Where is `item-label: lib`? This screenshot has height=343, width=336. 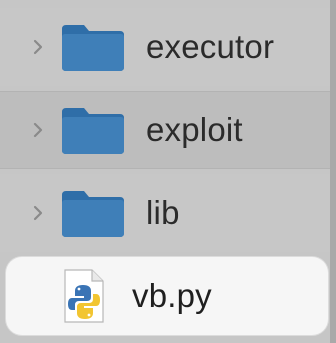 item-label: lib is located at coordinates (163, 212).